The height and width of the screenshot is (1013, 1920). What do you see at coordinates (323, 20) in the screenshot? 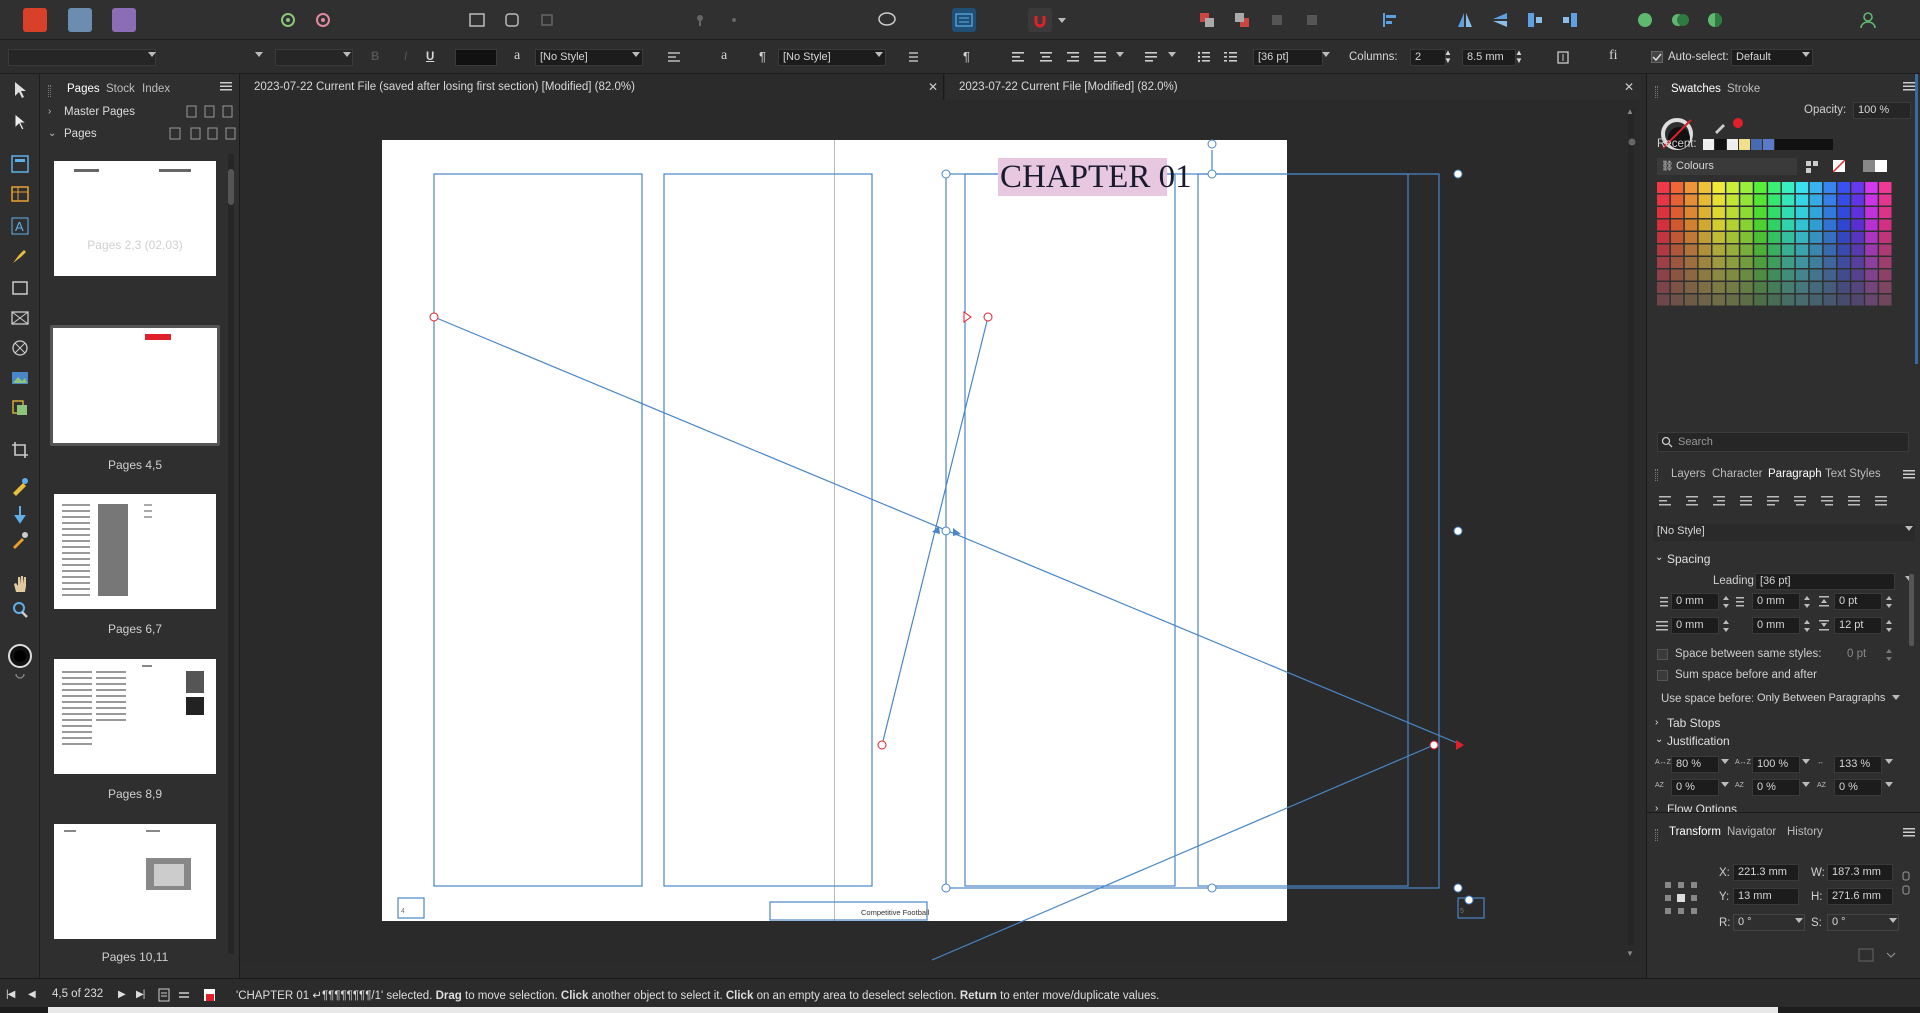
I see `preferences-gear-icon` at bounding box center [323, 20].